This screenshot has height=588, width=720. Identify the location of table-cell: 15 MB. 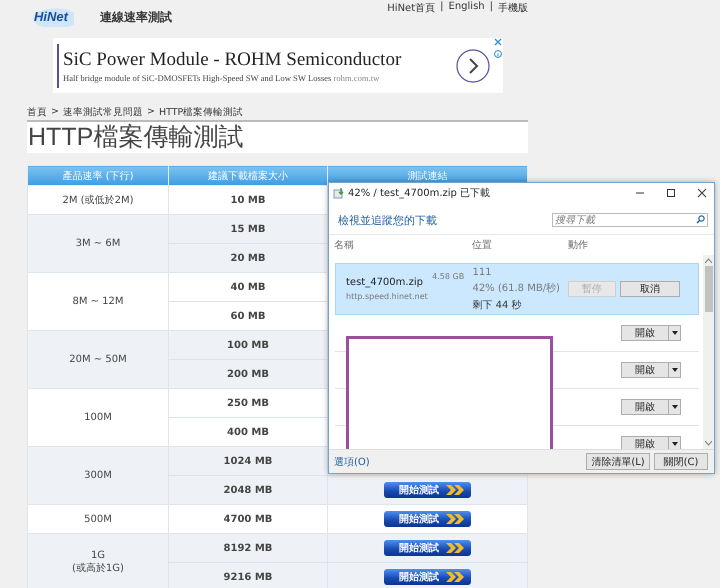
(248, 229).